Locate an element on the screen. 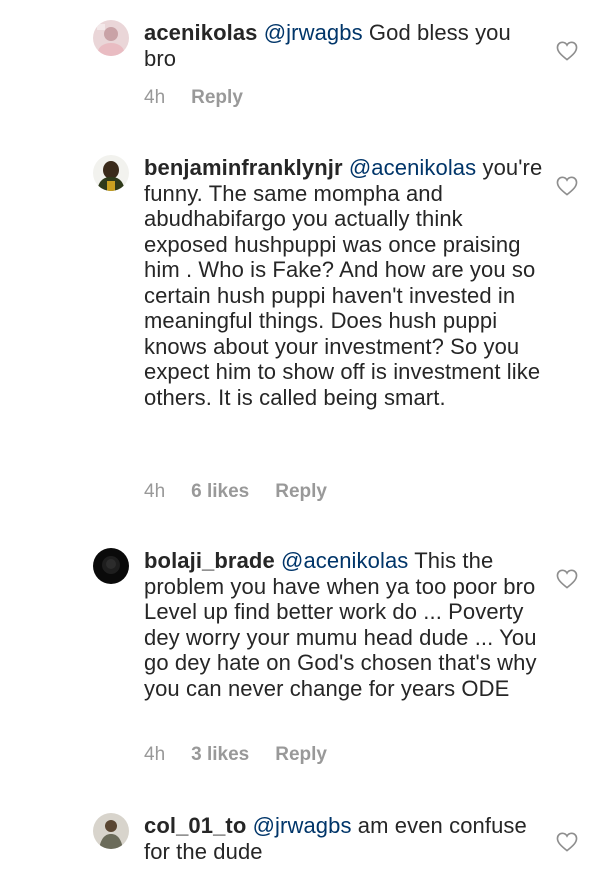  comment-text: acenikolas @jrwagbs God bless you bro is located at coordinates (344, 45).